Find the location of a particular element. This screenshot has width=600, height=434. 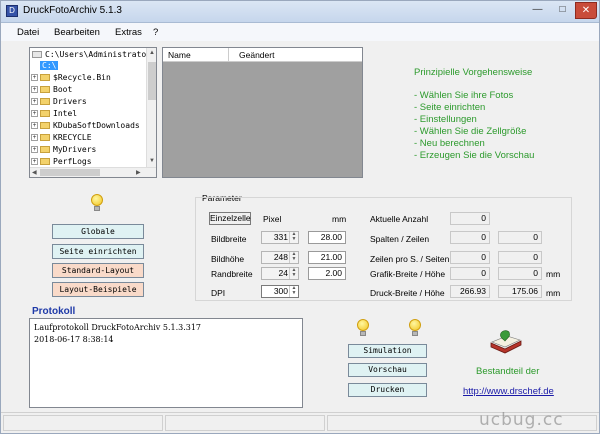

prinzip-step: - Seite einrichten is located at coordinates (450, 107).